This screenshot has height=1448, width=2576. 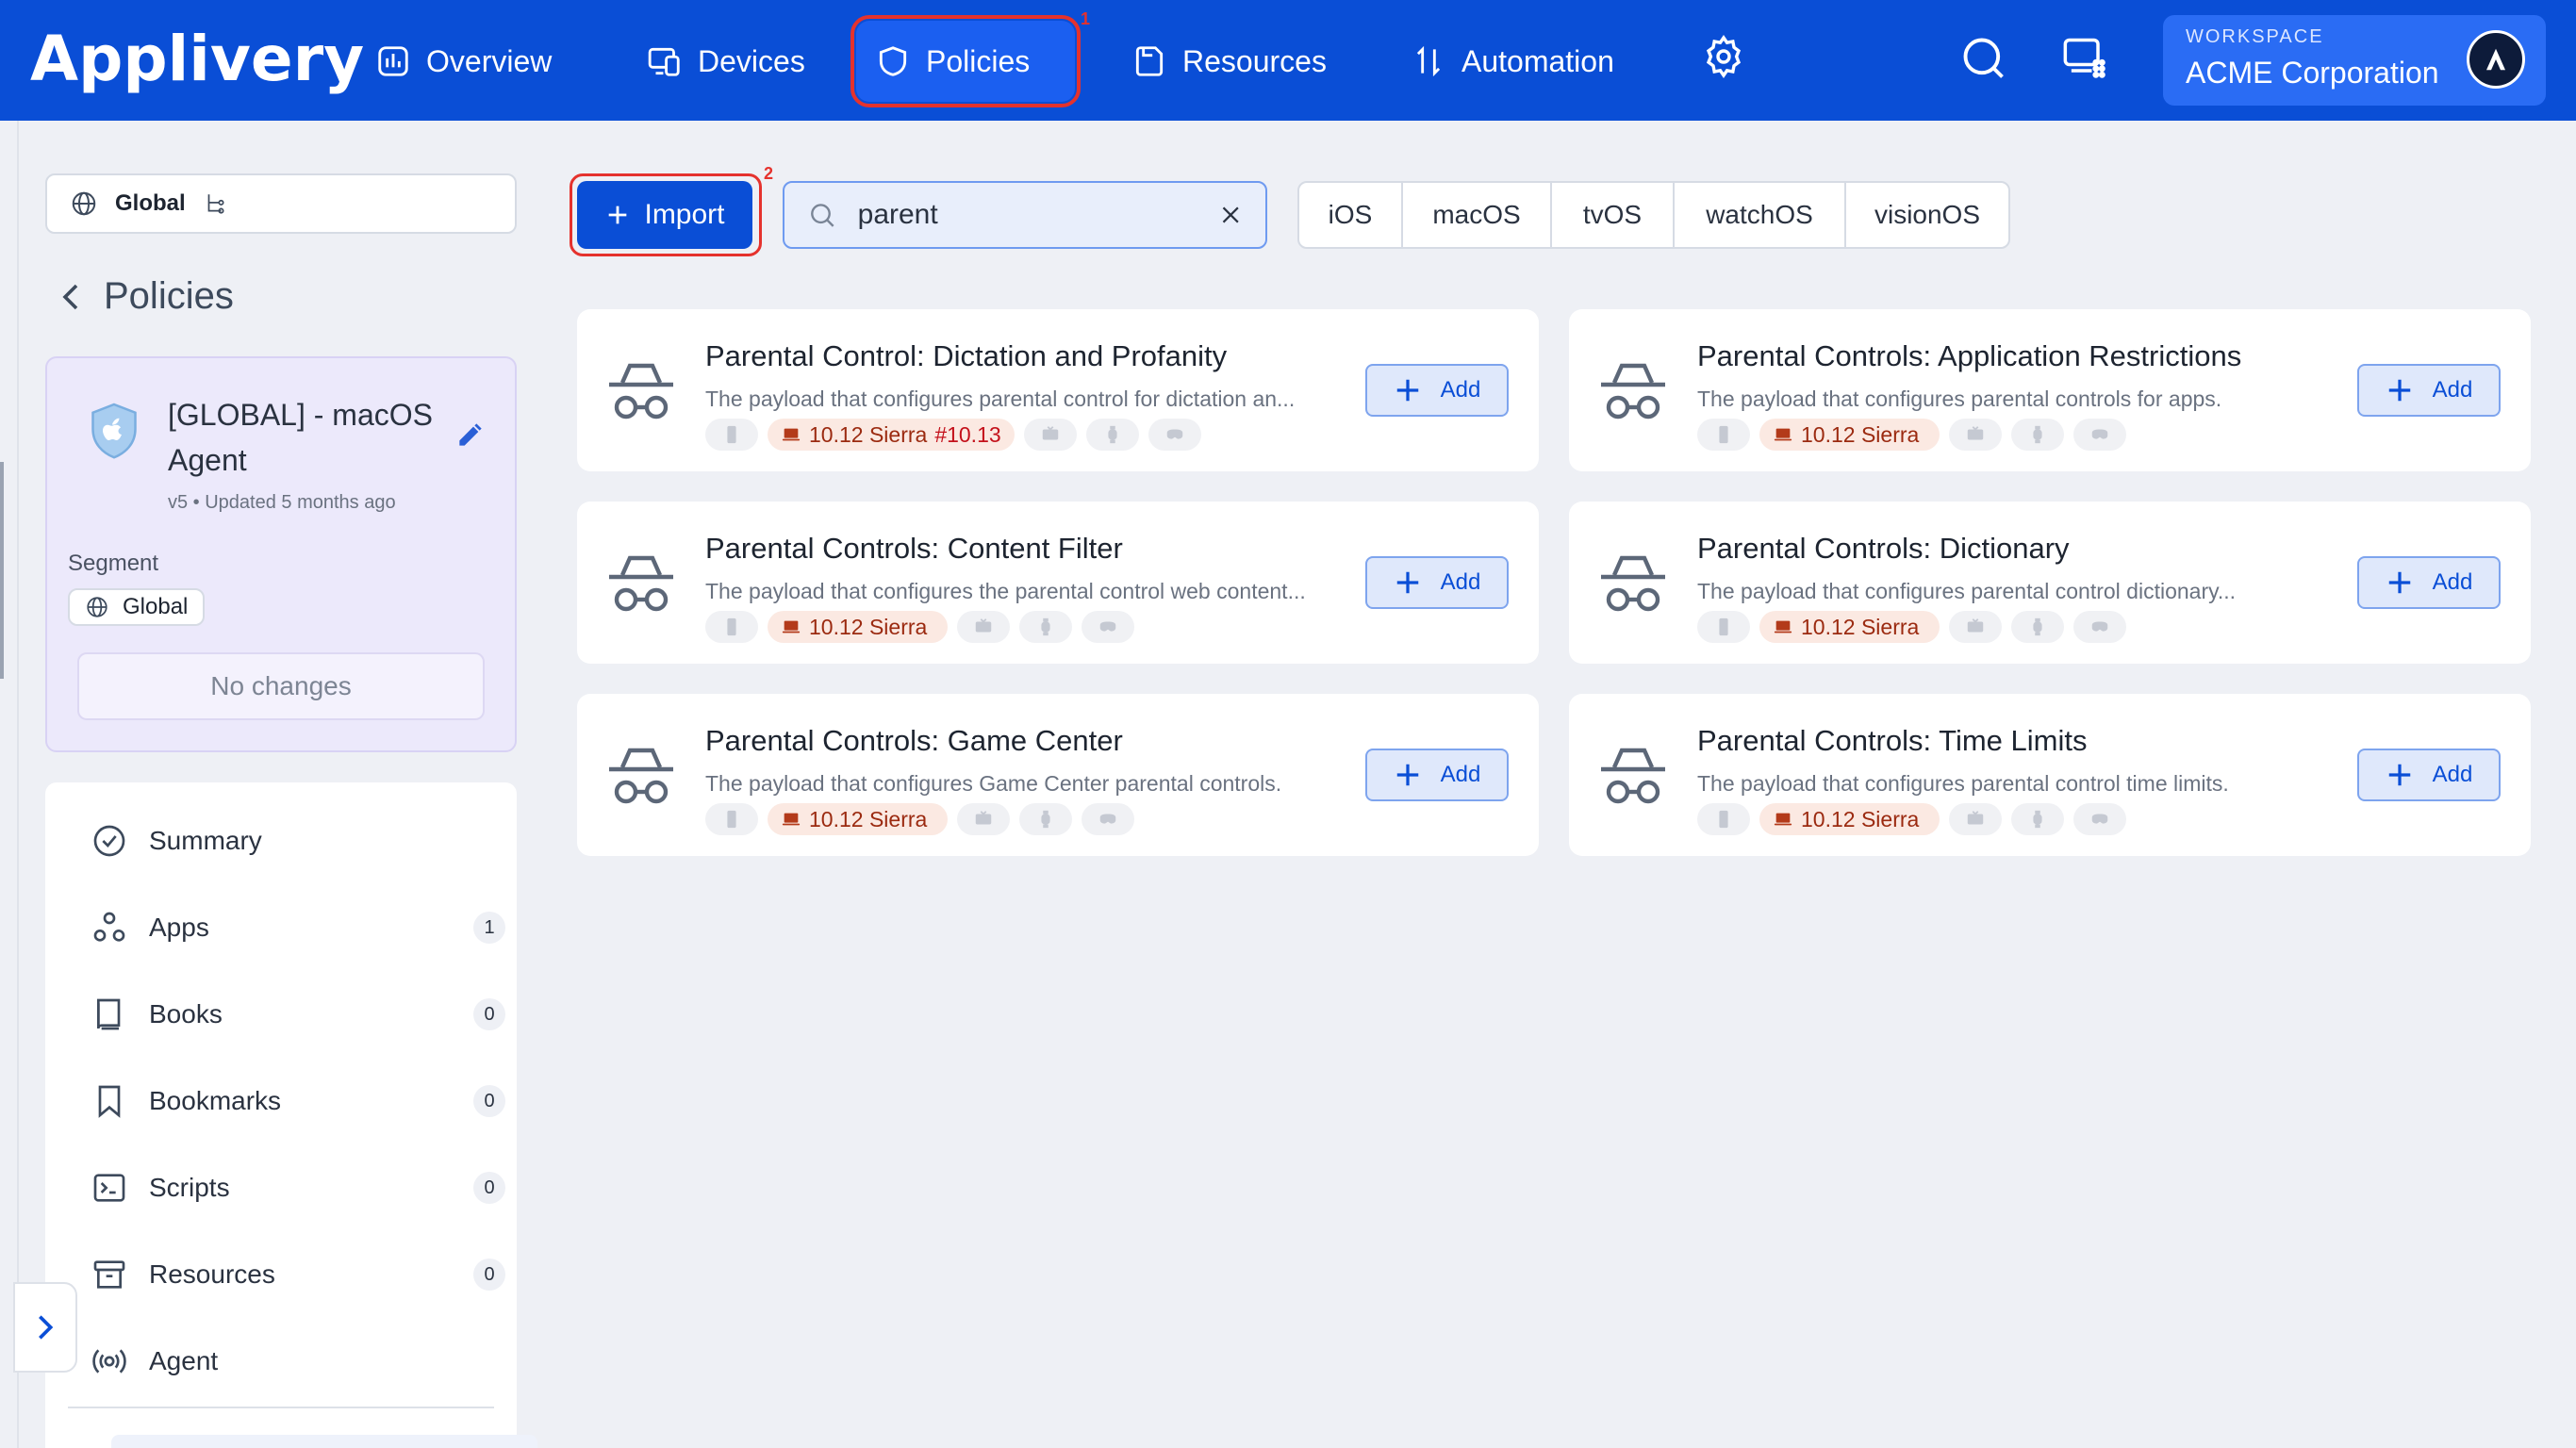 I want to click on nav-resources-label: Resources, so click(x=1254, y=60).